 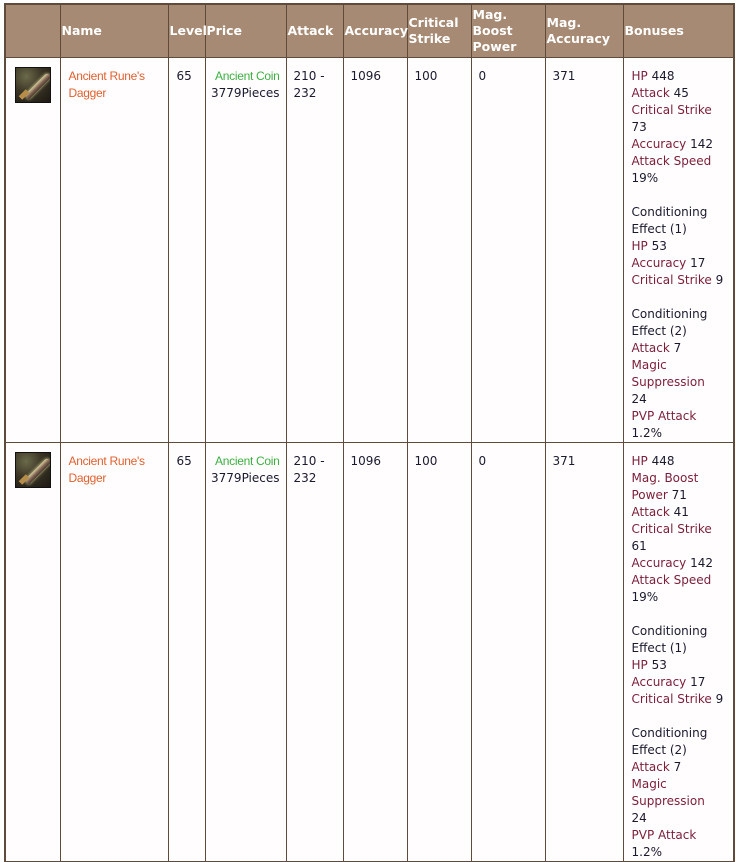 I want to click on bonus-line: Critical Strike 73, so click(x=671, y=118).